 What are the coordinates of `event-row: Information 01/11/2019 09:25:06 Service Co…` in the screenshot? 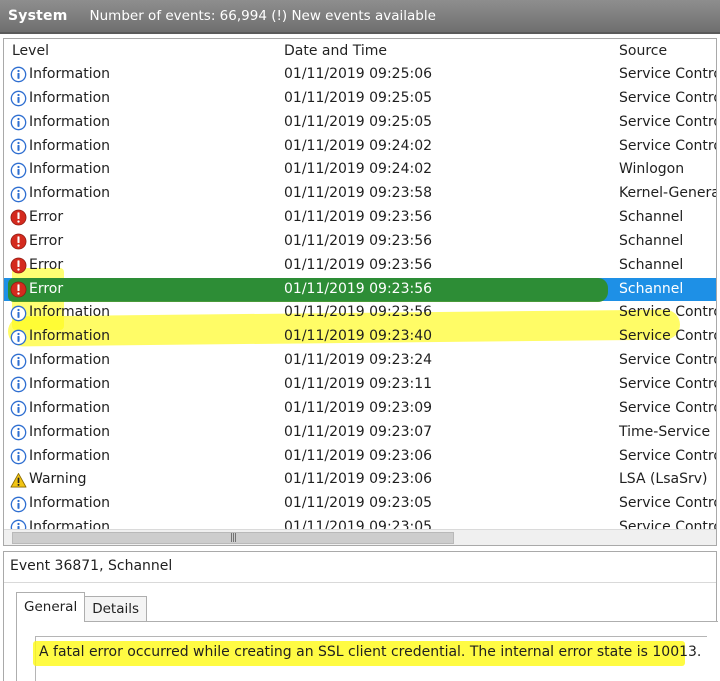 It's located at (360, 75).